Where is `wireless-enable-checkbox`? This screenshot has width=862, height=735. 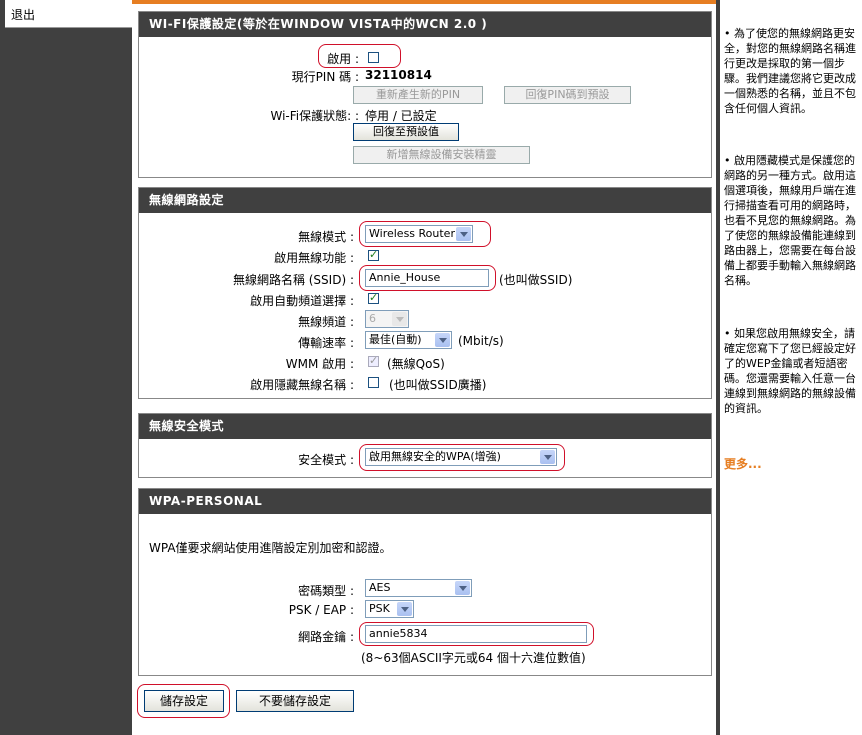
wireless-enable-checkbox is located at coordinates (373, 254).